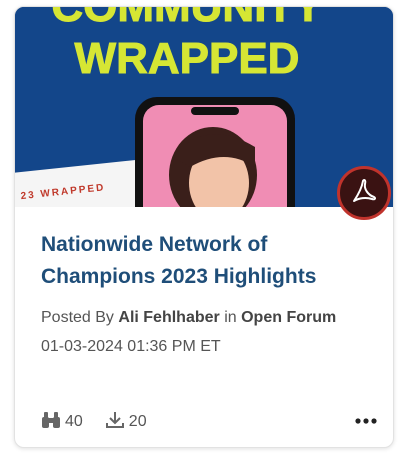 This screenshot has height=458, width=403. Describe the element at coordinates (211, 422) in the screenshot. I see `stats-row: 40 20` at that location.